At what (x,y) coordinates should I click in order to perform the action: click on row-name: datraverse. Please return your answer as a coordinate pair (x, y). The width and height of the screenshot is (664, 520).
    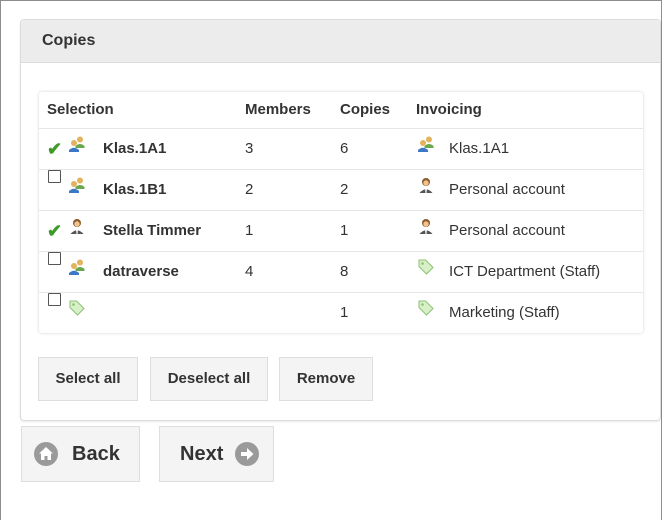
    Looking at the image, I should click on (141, 271).